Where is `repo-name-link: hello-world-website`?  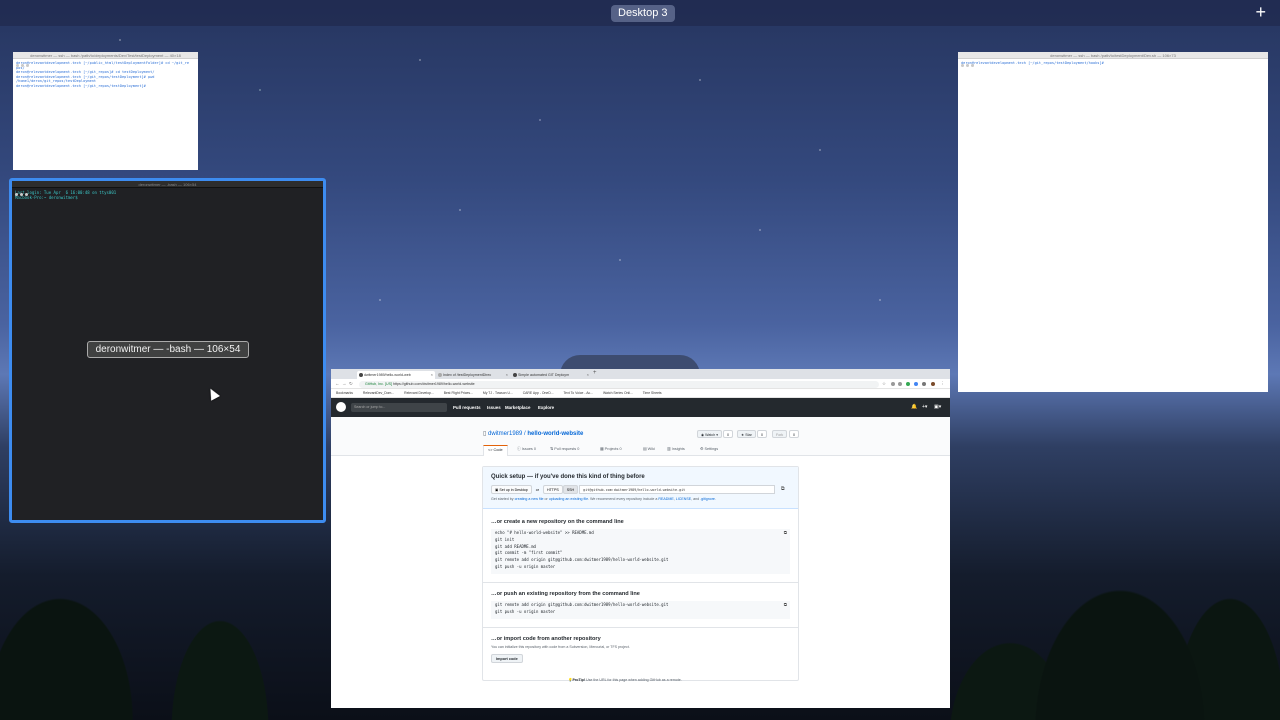 repo-name-link: hello-world-website is located at coordinates (555, 434).